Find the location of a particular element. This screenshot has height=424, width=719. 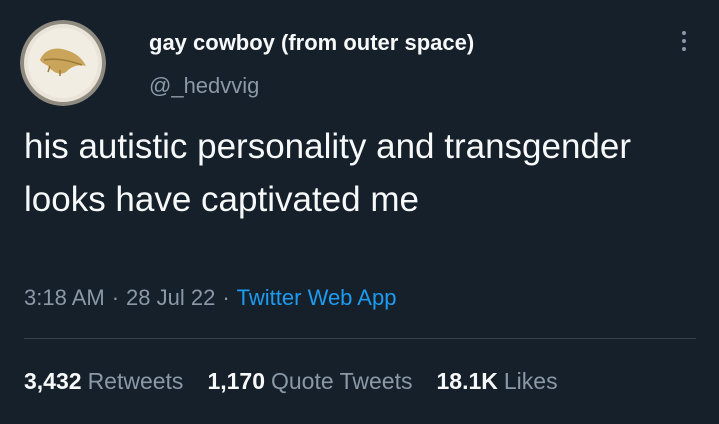

avatar is located at coordinates (63, 63).